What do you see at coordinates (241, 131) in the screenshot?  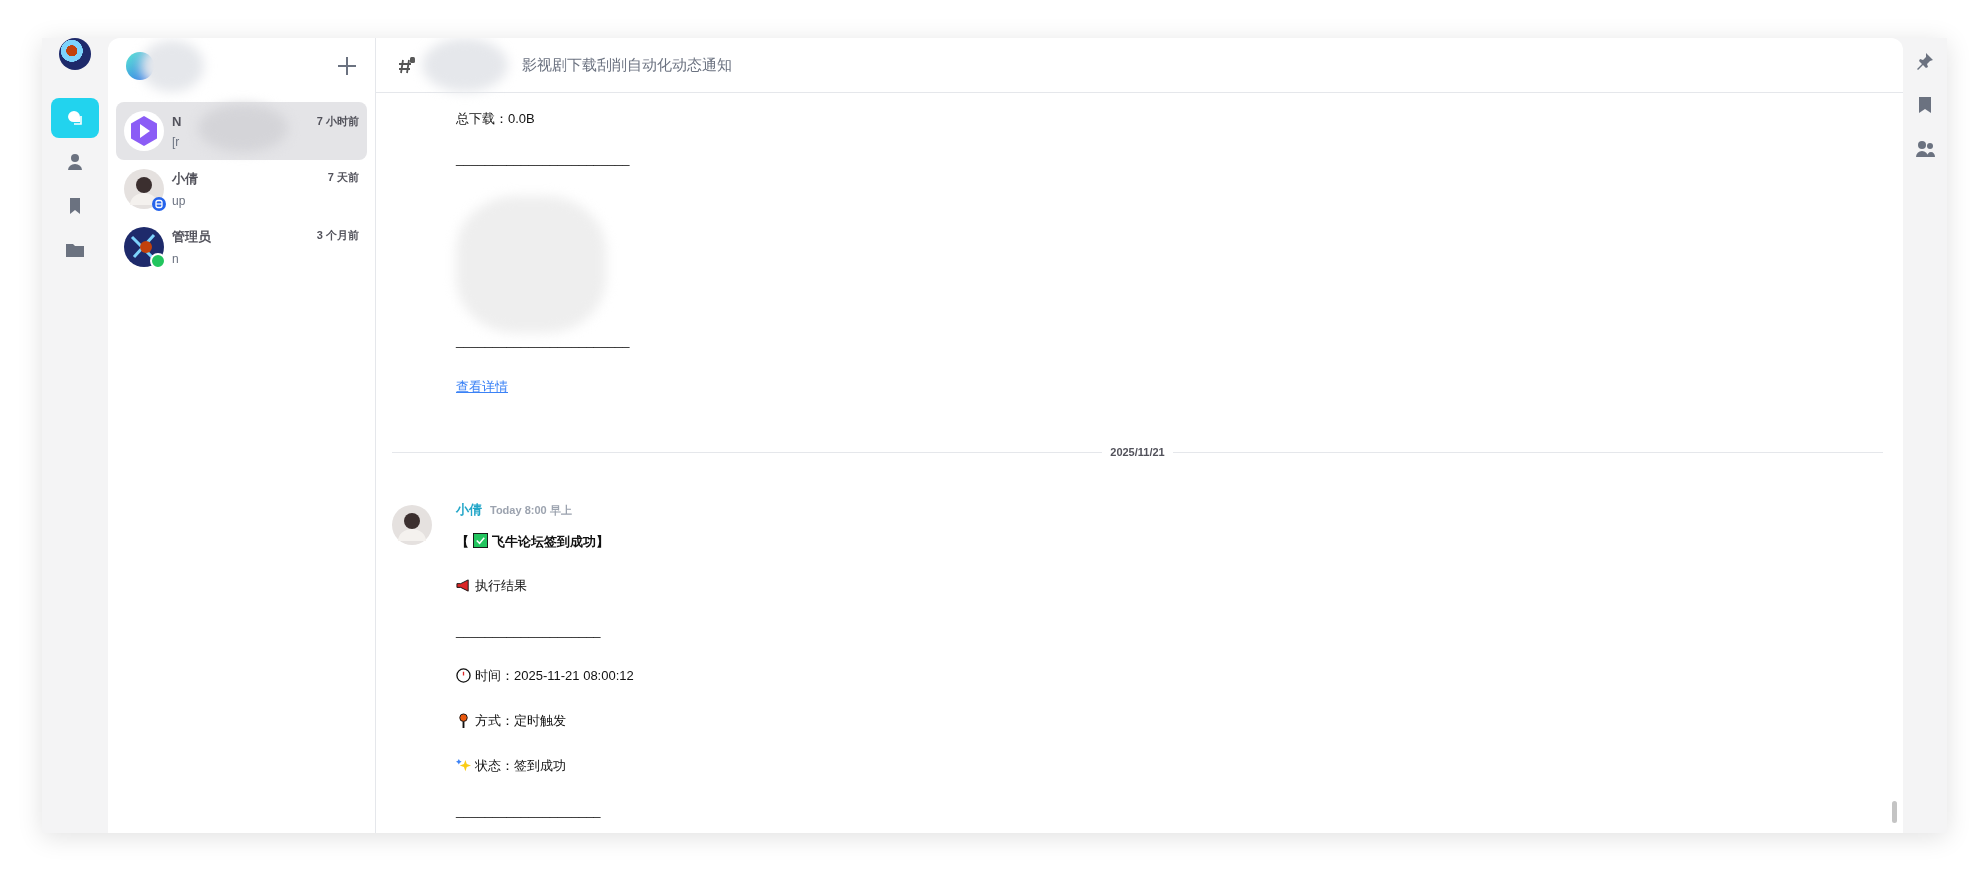 I see `channel-item: N 7 小时前 [r` at bounding box center [241, 131].